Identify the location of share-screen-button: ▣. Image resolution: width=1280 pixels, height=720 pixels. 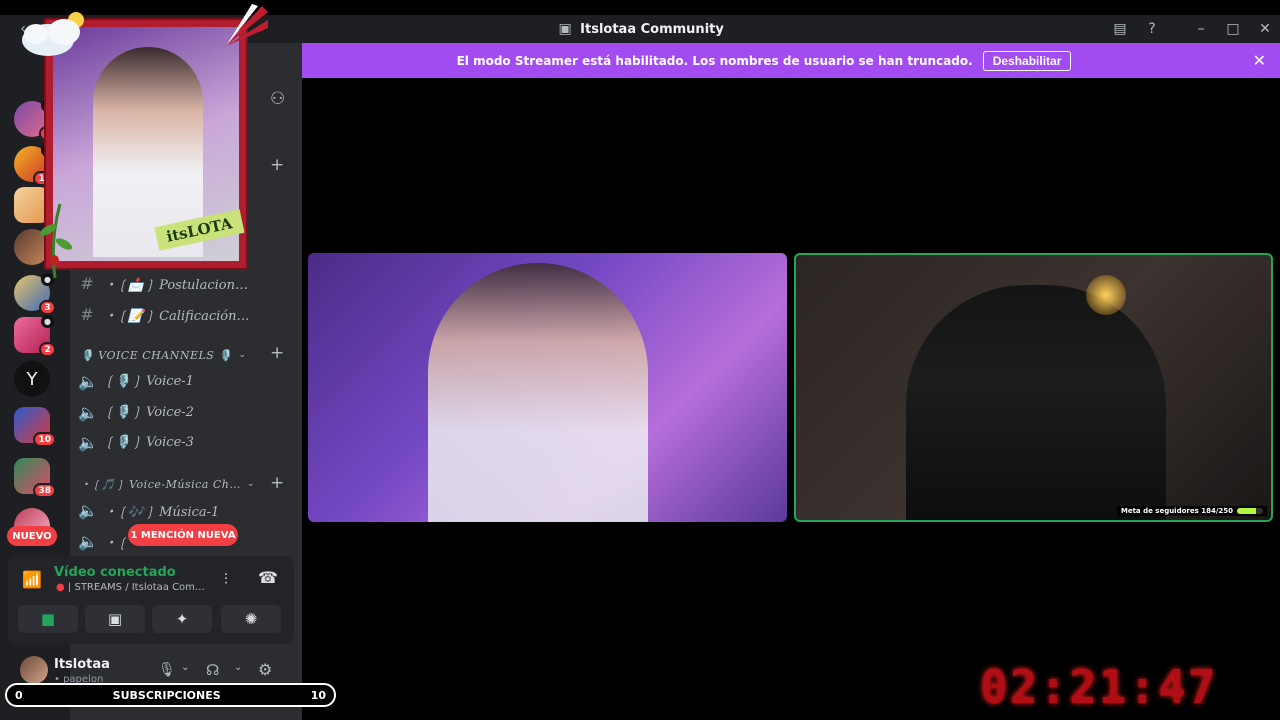
(115, 619).